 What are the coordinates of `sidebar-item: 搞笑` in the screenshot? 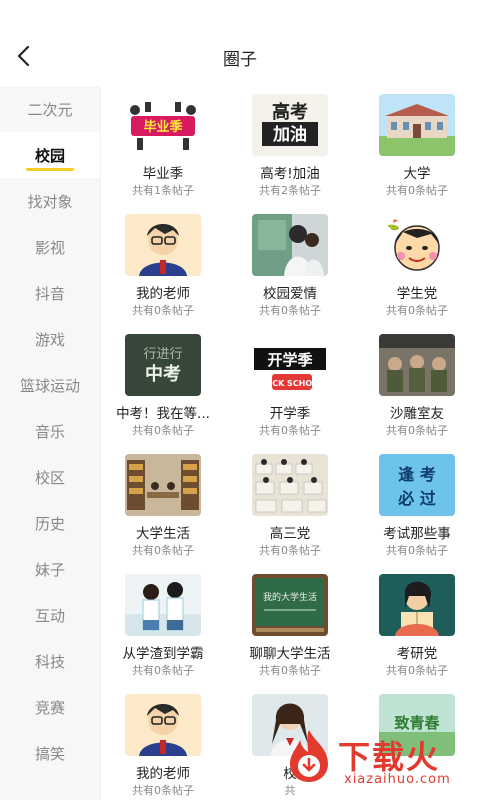 It's located at (50, 753).